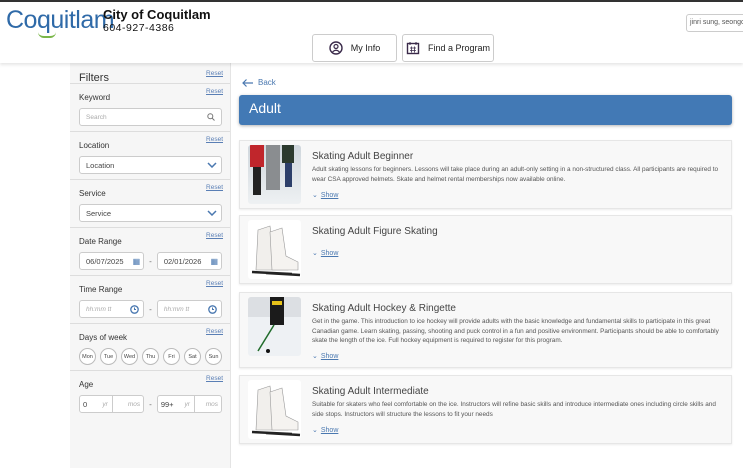 The width and height of the screenshot is (743, 468). What do you see at coordinates (87, 356) in the screenshot?
I see `day-mon-toggle: Mon` at bounding box center [87, 356].